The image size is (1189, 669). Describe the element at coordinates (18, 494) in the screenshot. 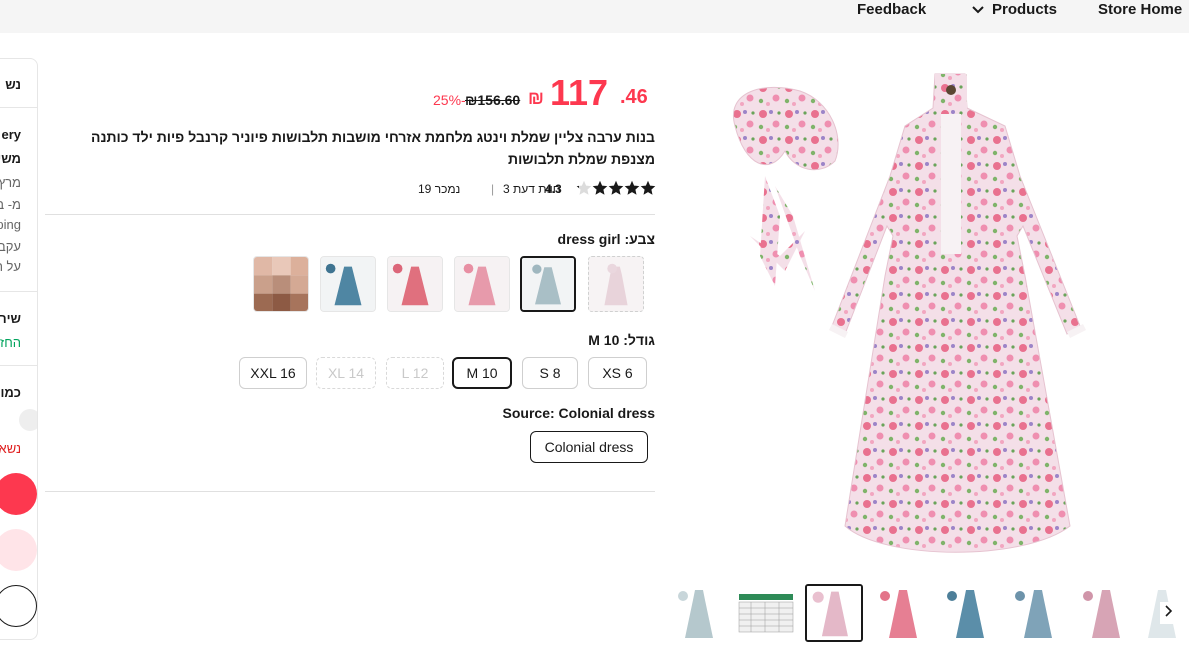

I see `buy-now-button` at that location.